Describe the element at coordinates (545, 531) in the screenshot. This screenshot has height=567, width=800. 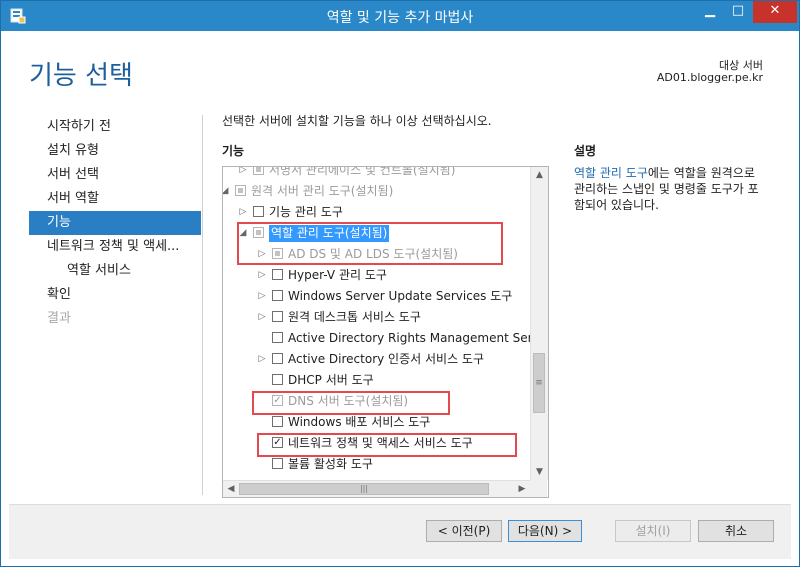
I see `next-button: 다음(N) >` at that location.